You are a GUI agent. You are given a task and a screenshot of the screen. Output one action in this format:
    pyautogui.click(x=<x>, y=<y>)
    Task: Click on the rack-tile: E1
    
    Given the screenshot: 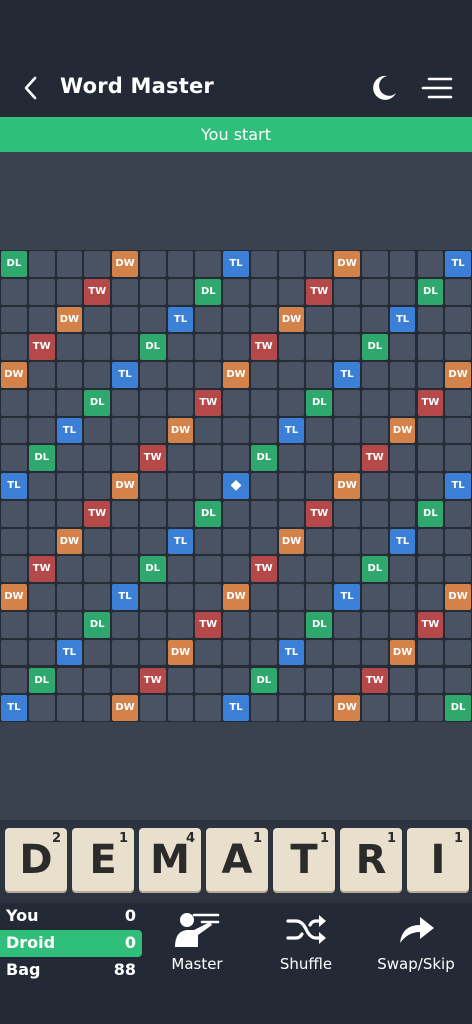 What is the action you would take?
    pyautogui.click(x=103, y=859)
    